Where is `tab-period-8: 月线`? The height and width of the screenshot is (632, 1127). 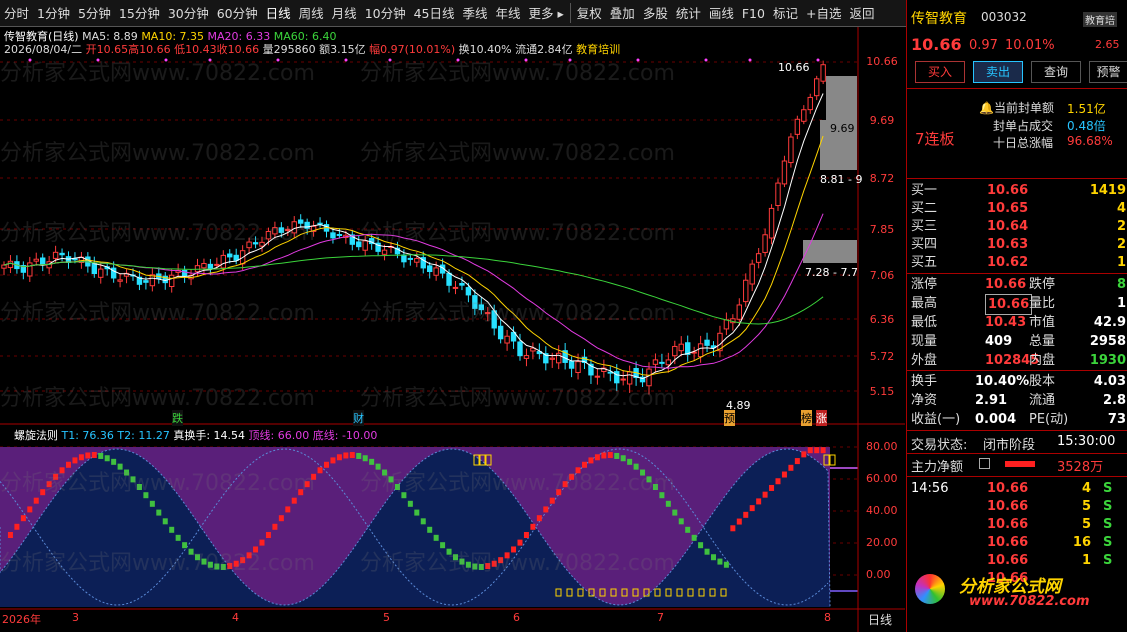
tab-period-8: 月线 is located at coordinates (344, 13).